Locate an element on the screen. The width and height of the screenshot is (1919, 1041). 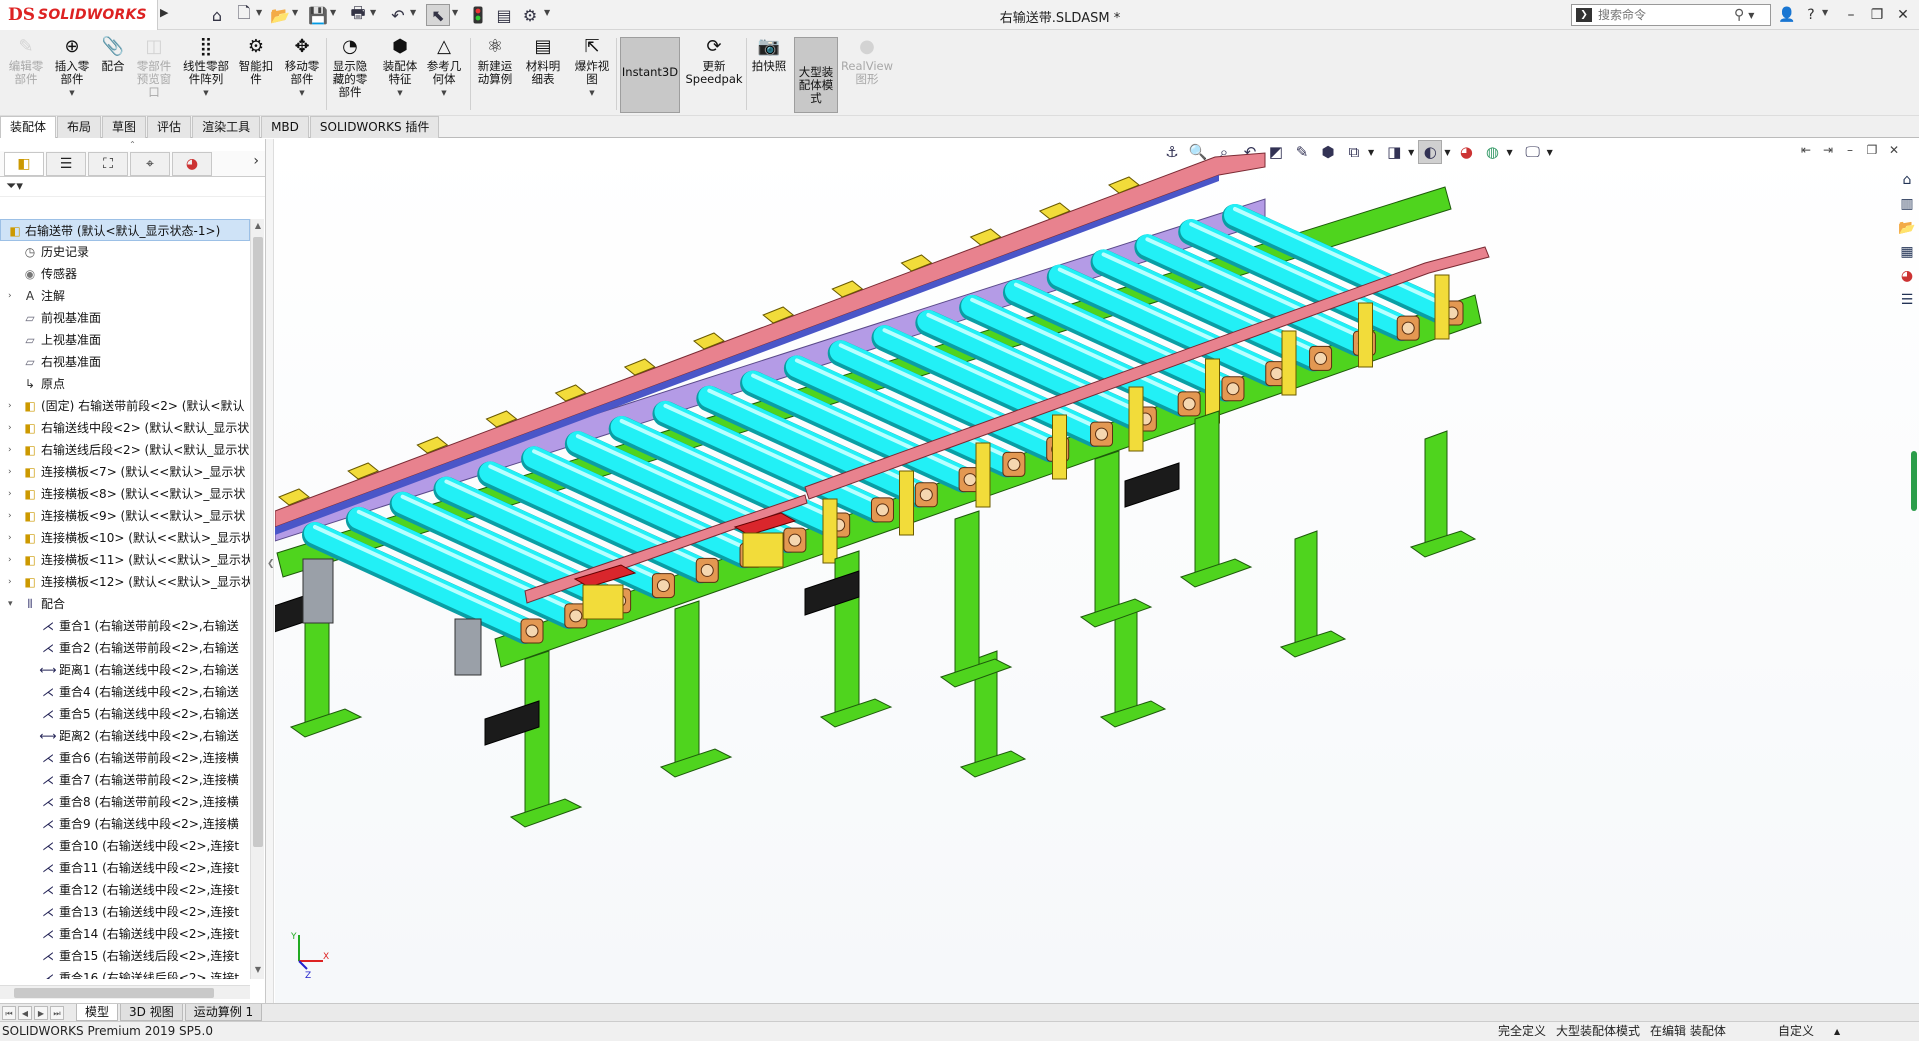
display-style-dropdown-icon: ▼ is located at coordinates (1371, 152).